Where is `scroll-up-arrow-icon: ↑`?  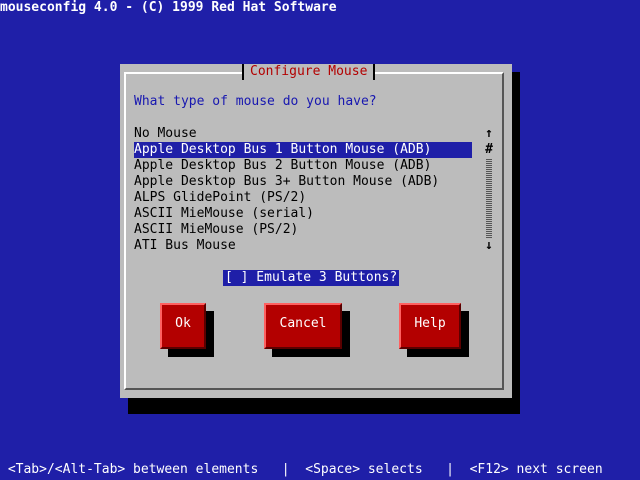
scroll-up-arrow-icon: ↑ is located at coordinates (489, 134).